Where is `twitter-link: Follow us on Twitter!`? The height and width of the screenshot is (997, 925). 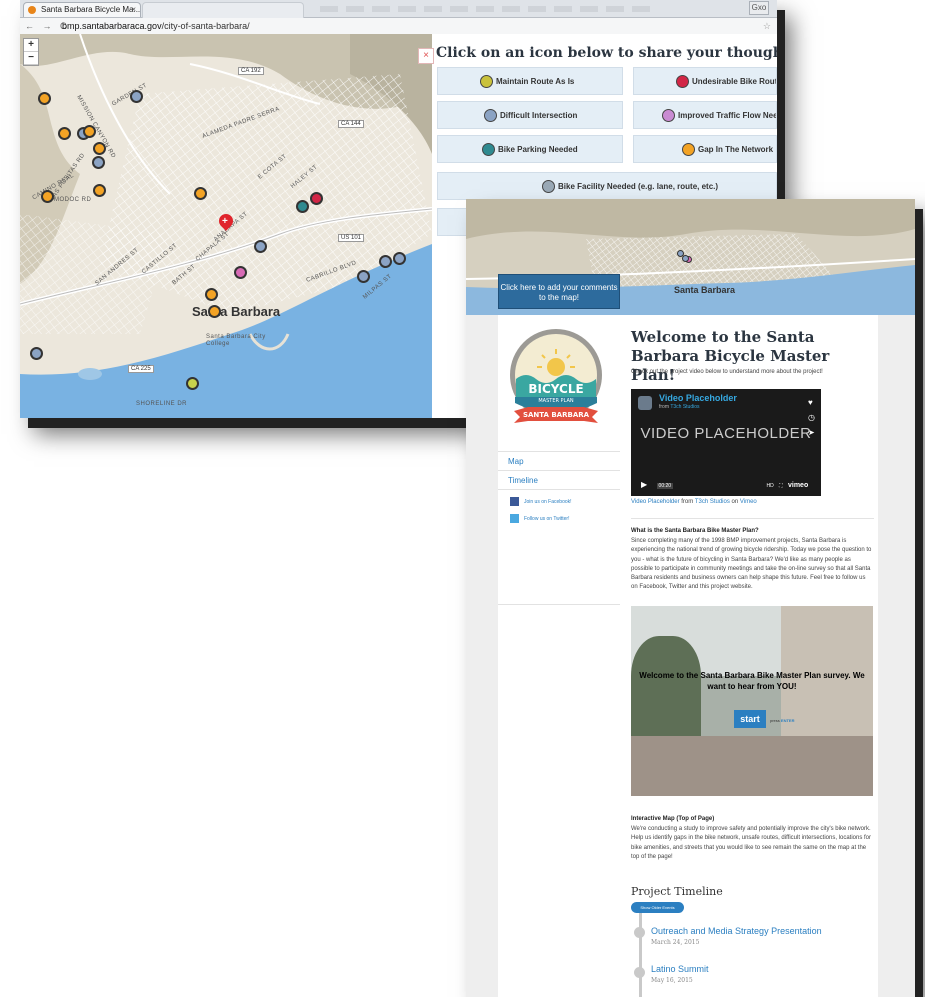
twitter-link: Follow us on Twitter! is located at coordinates (539, 518).